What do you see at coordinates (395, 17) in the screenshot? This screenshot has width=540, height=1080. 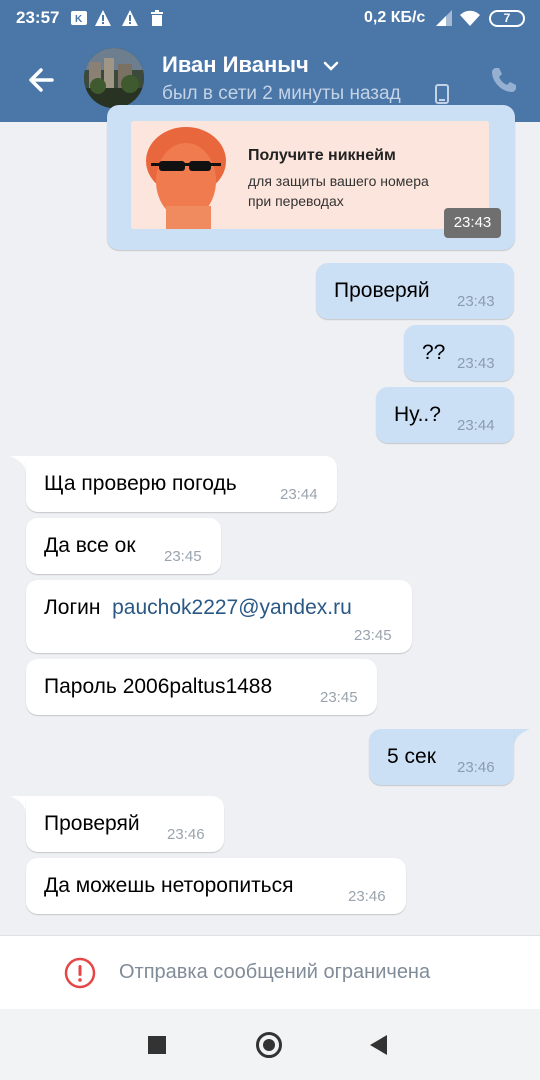 I see `network-speed: 0,2 КБ/с` at bounding box center [395, 17].